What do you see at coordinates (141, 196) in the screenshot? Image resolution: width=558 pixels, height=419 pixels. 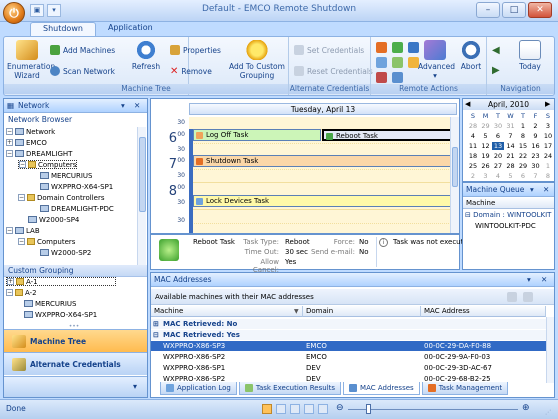 I see `tree-scrollbar` at bounding box center [141, 196].